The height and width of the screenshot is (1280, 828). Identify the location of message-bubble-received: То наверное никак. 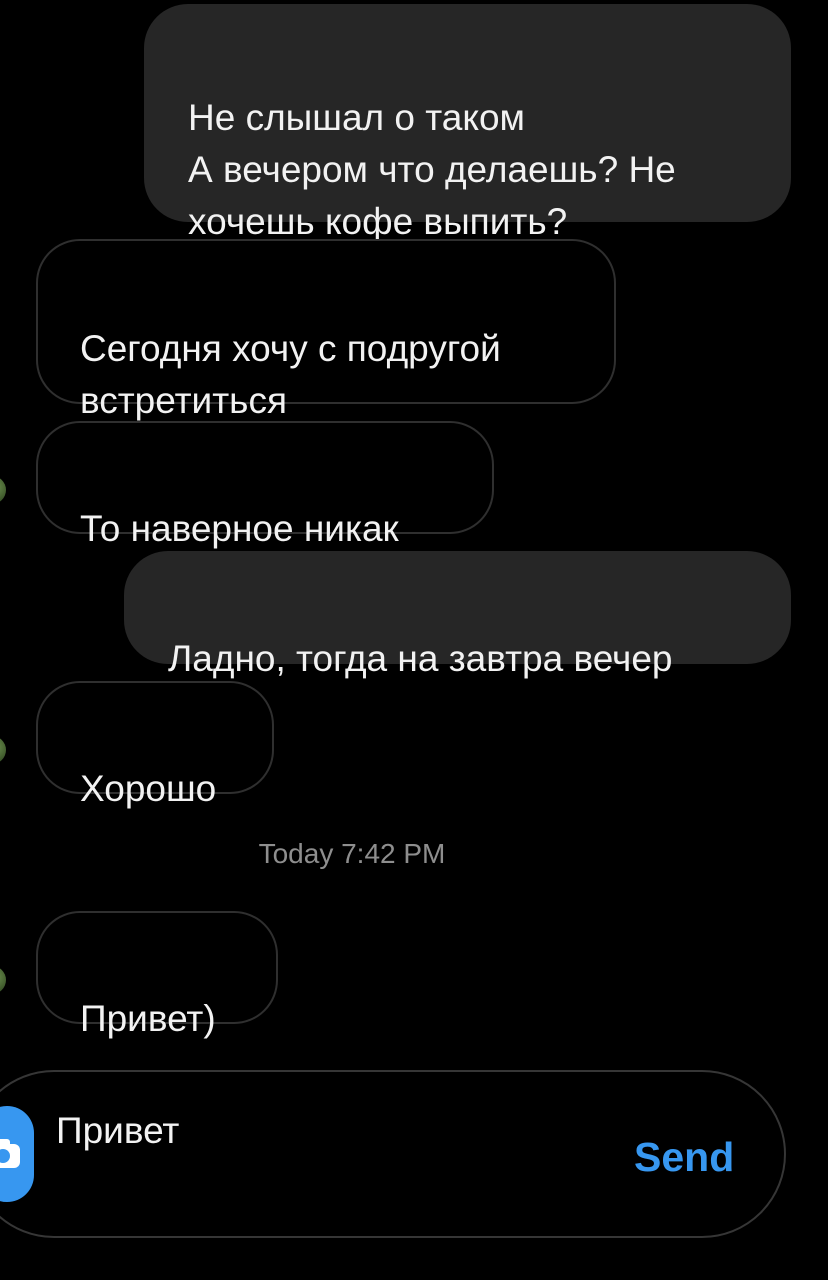
(265, 485).